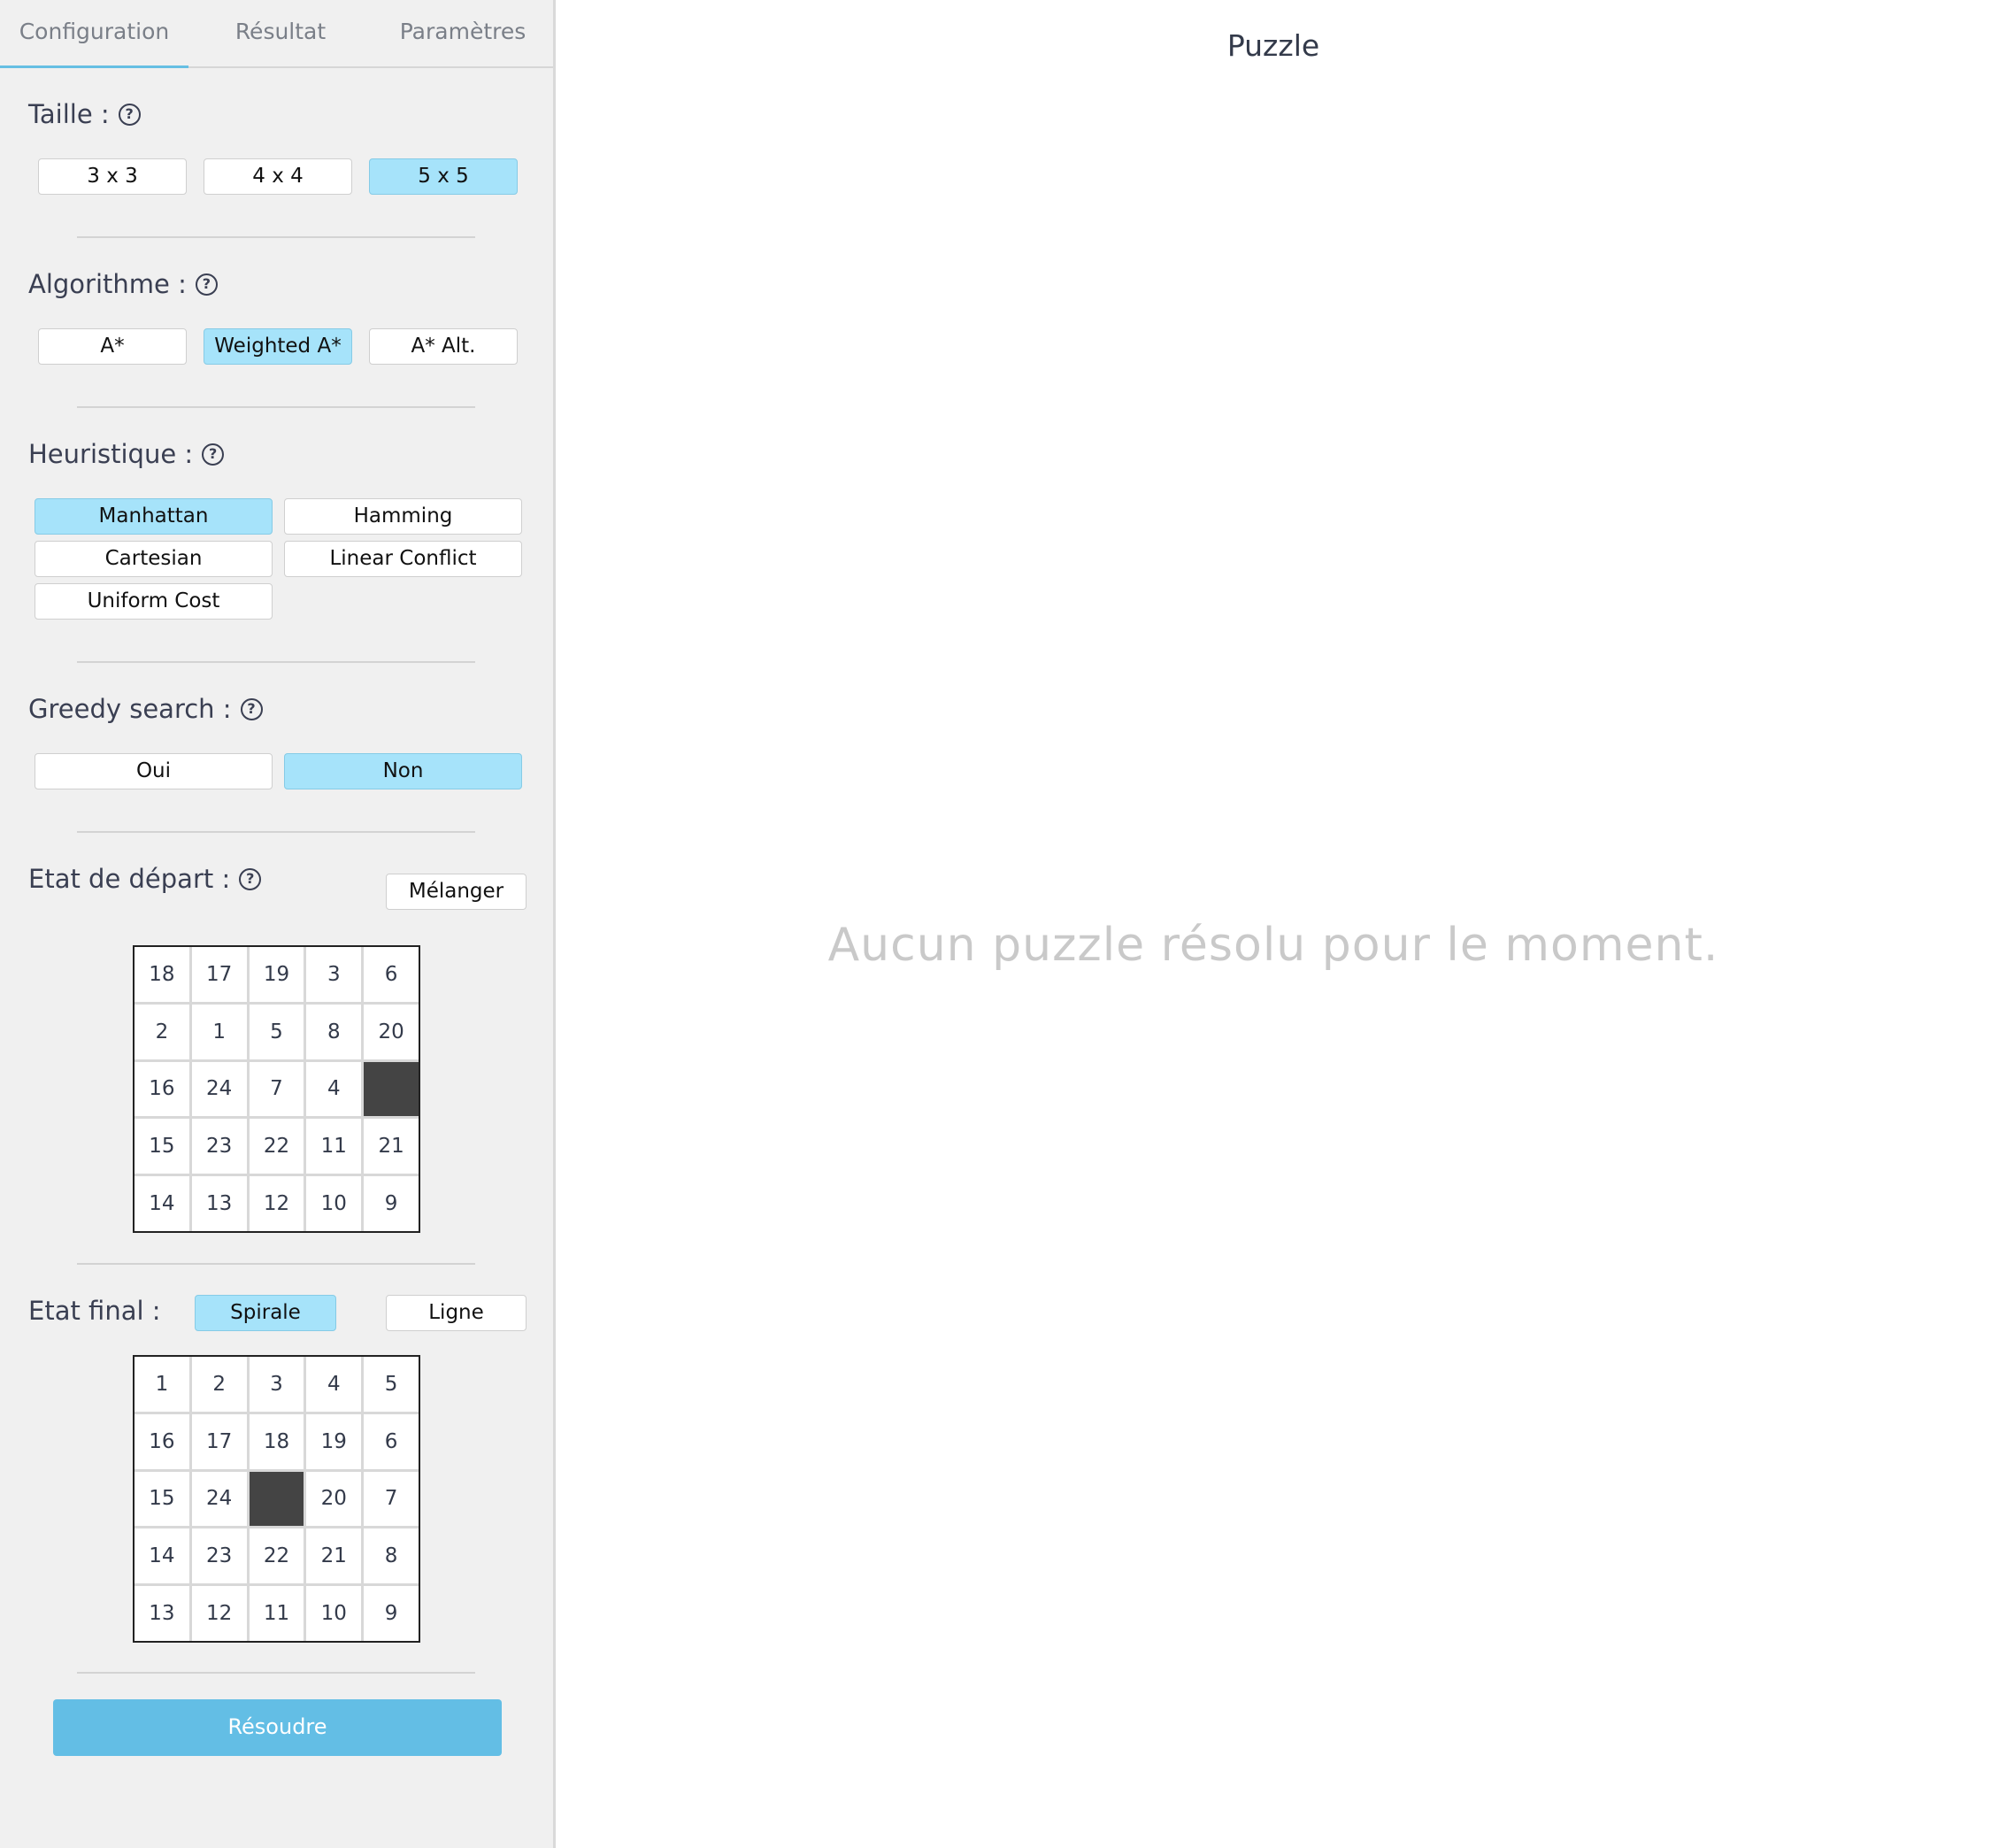  Describe the element at coordinates (154, 559) in the screenshot. I see `heuristic-cartesian-button: Cartesian` at that location.